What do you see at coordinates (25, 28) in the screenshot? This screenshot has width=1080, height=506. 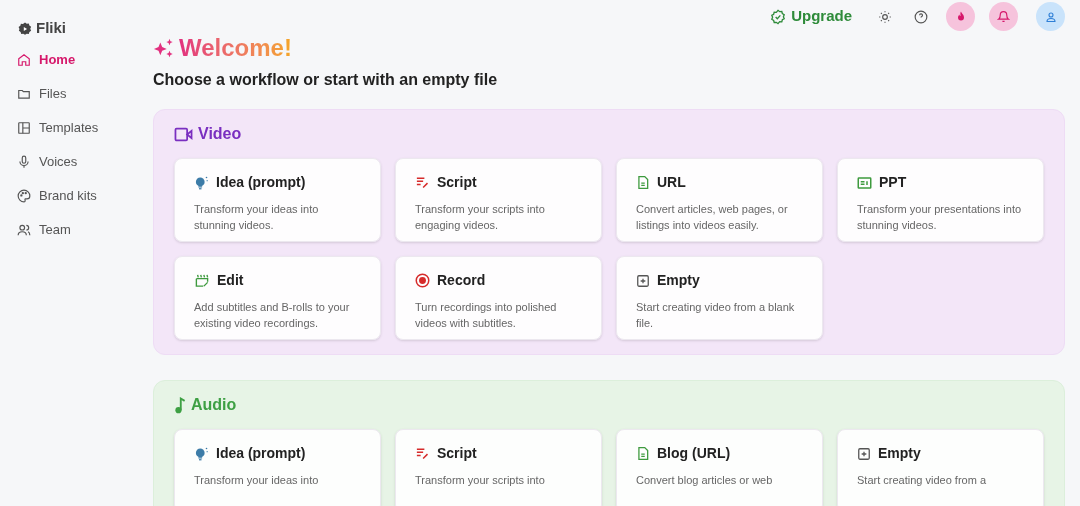 I see `gear-logo-icon` at bounding box center [25, 28].